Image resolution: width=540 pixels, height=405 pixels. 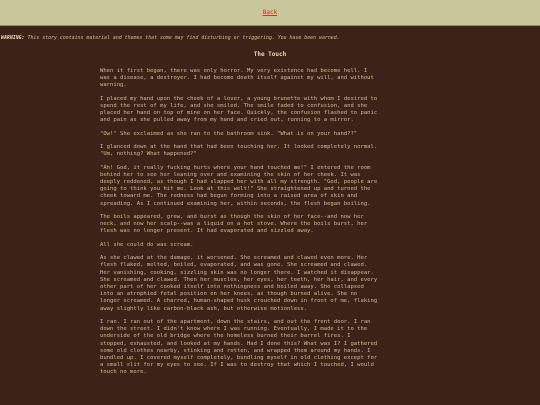 I want to click on top-nav-bar: Back, so click(x=270, y=13).